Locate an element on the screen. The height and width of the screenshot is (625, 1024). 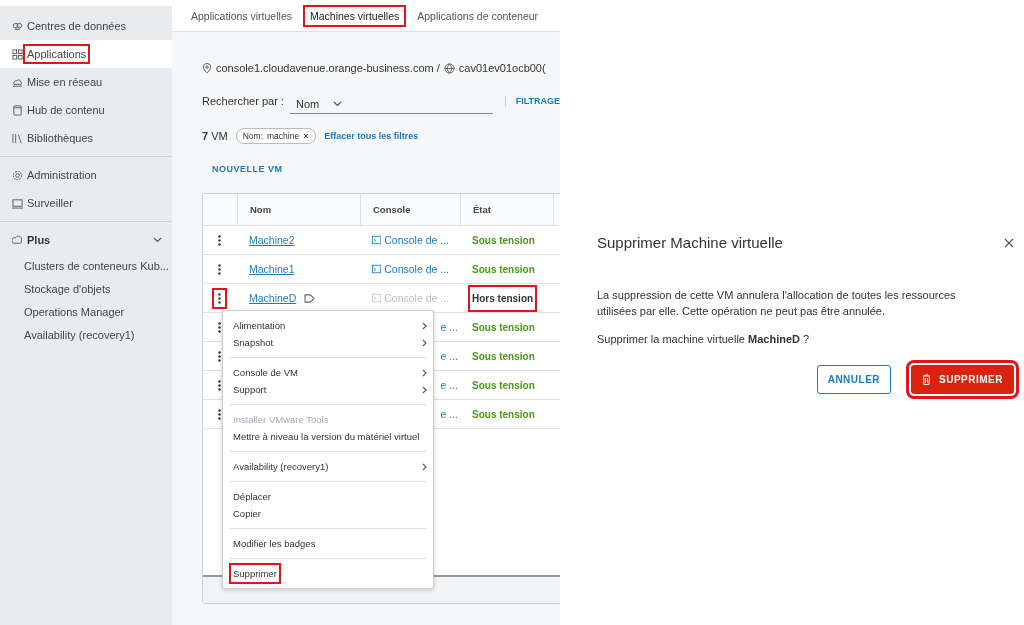
tab: Applications virtuelles is located at coordinates (241, 15).